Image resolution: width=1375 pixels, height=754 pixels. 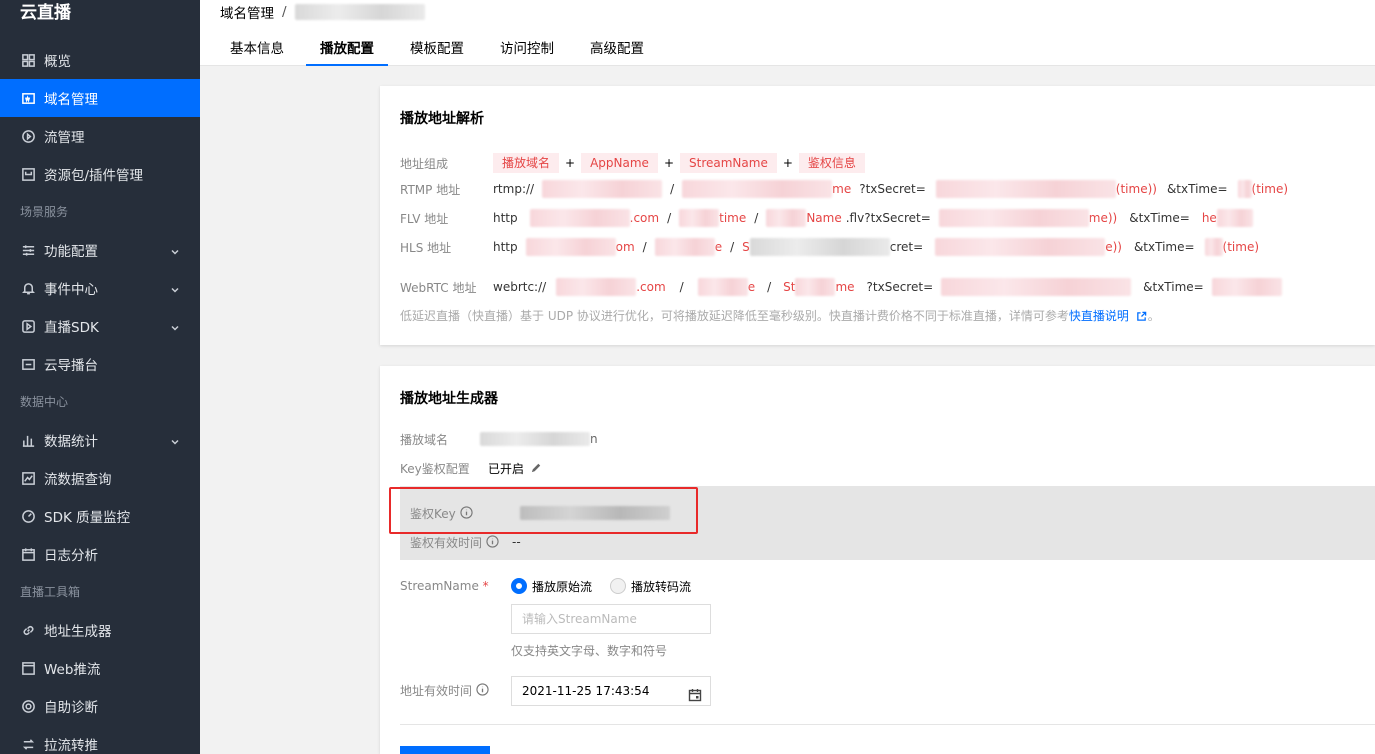 I want to click on radio-original-stream: 播放原始流, so click(x=551, y=586).